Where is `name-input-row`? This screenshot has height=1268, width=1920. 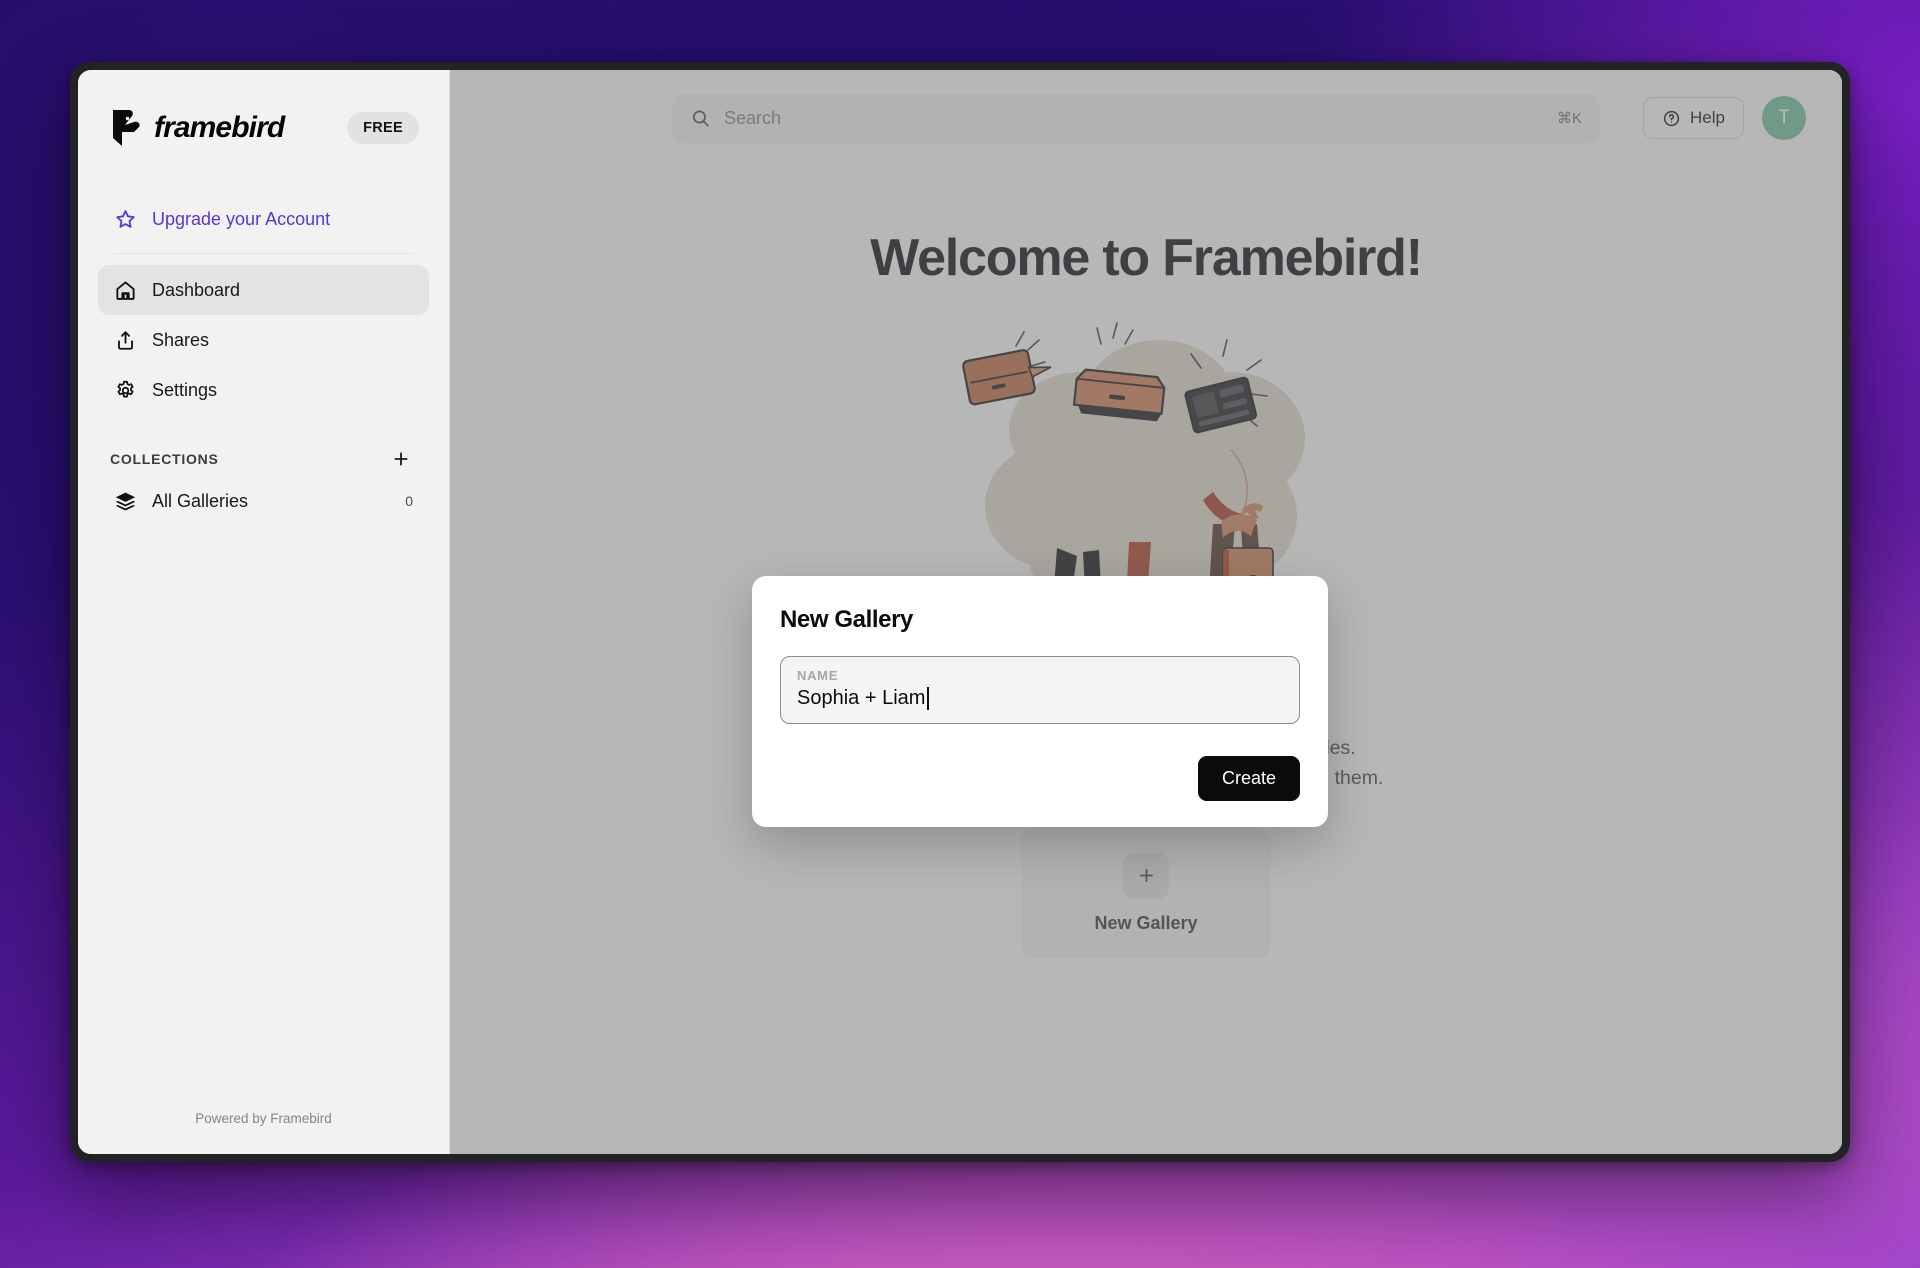 name-input-row is located at coordinates (1040, 698).